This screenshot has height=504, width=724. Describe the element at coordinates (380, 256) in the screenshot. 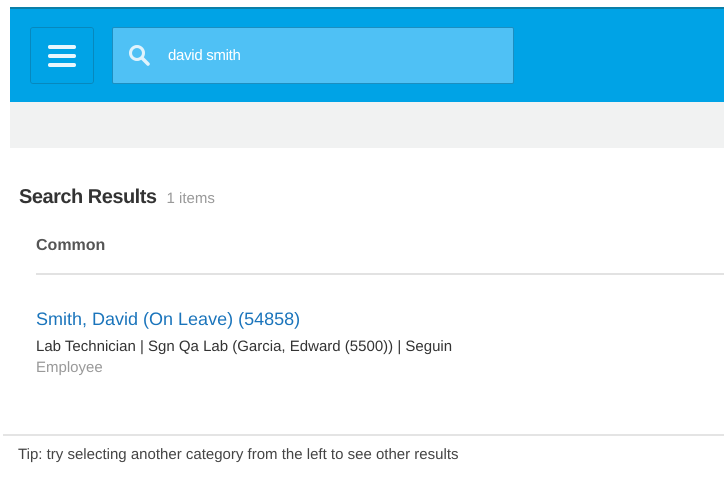

I see `category-heading: Common` at that location.